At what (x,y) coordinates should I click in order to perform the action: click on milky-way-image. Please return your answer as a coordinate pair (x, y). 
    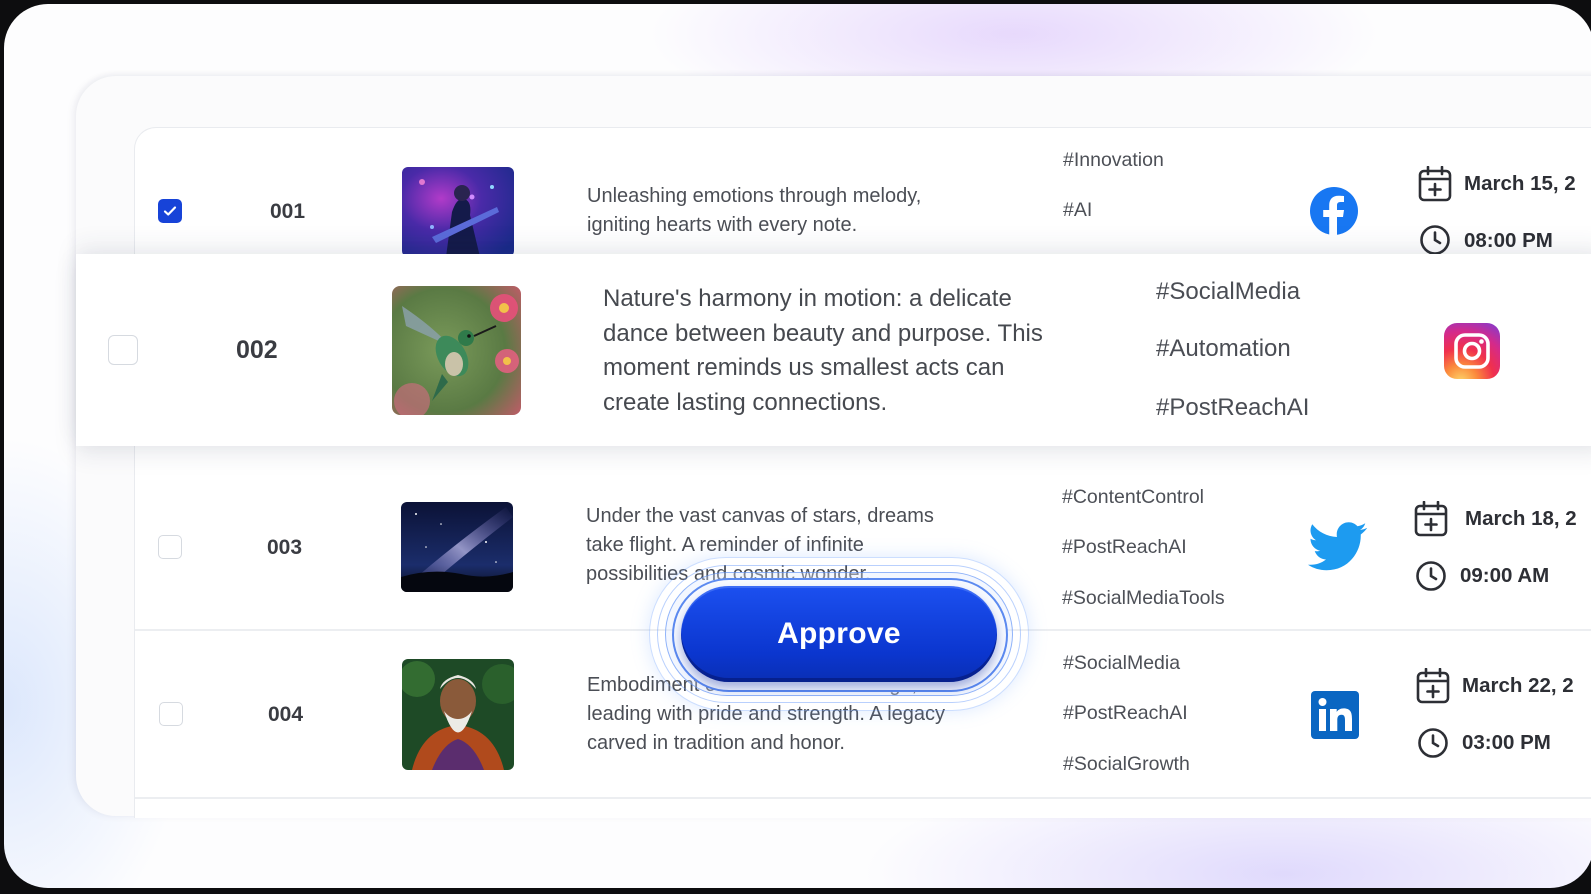
    Looking at the image, I should click on (457, 547).